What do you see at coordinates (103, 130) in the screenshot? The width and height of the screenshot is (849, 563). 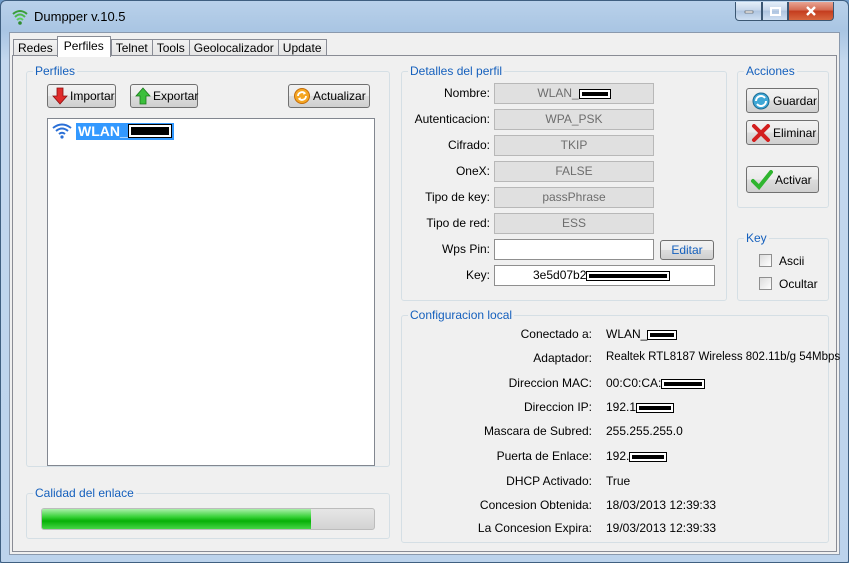 I see `profile-name: WLAN_` at bounding box center [103, 130].